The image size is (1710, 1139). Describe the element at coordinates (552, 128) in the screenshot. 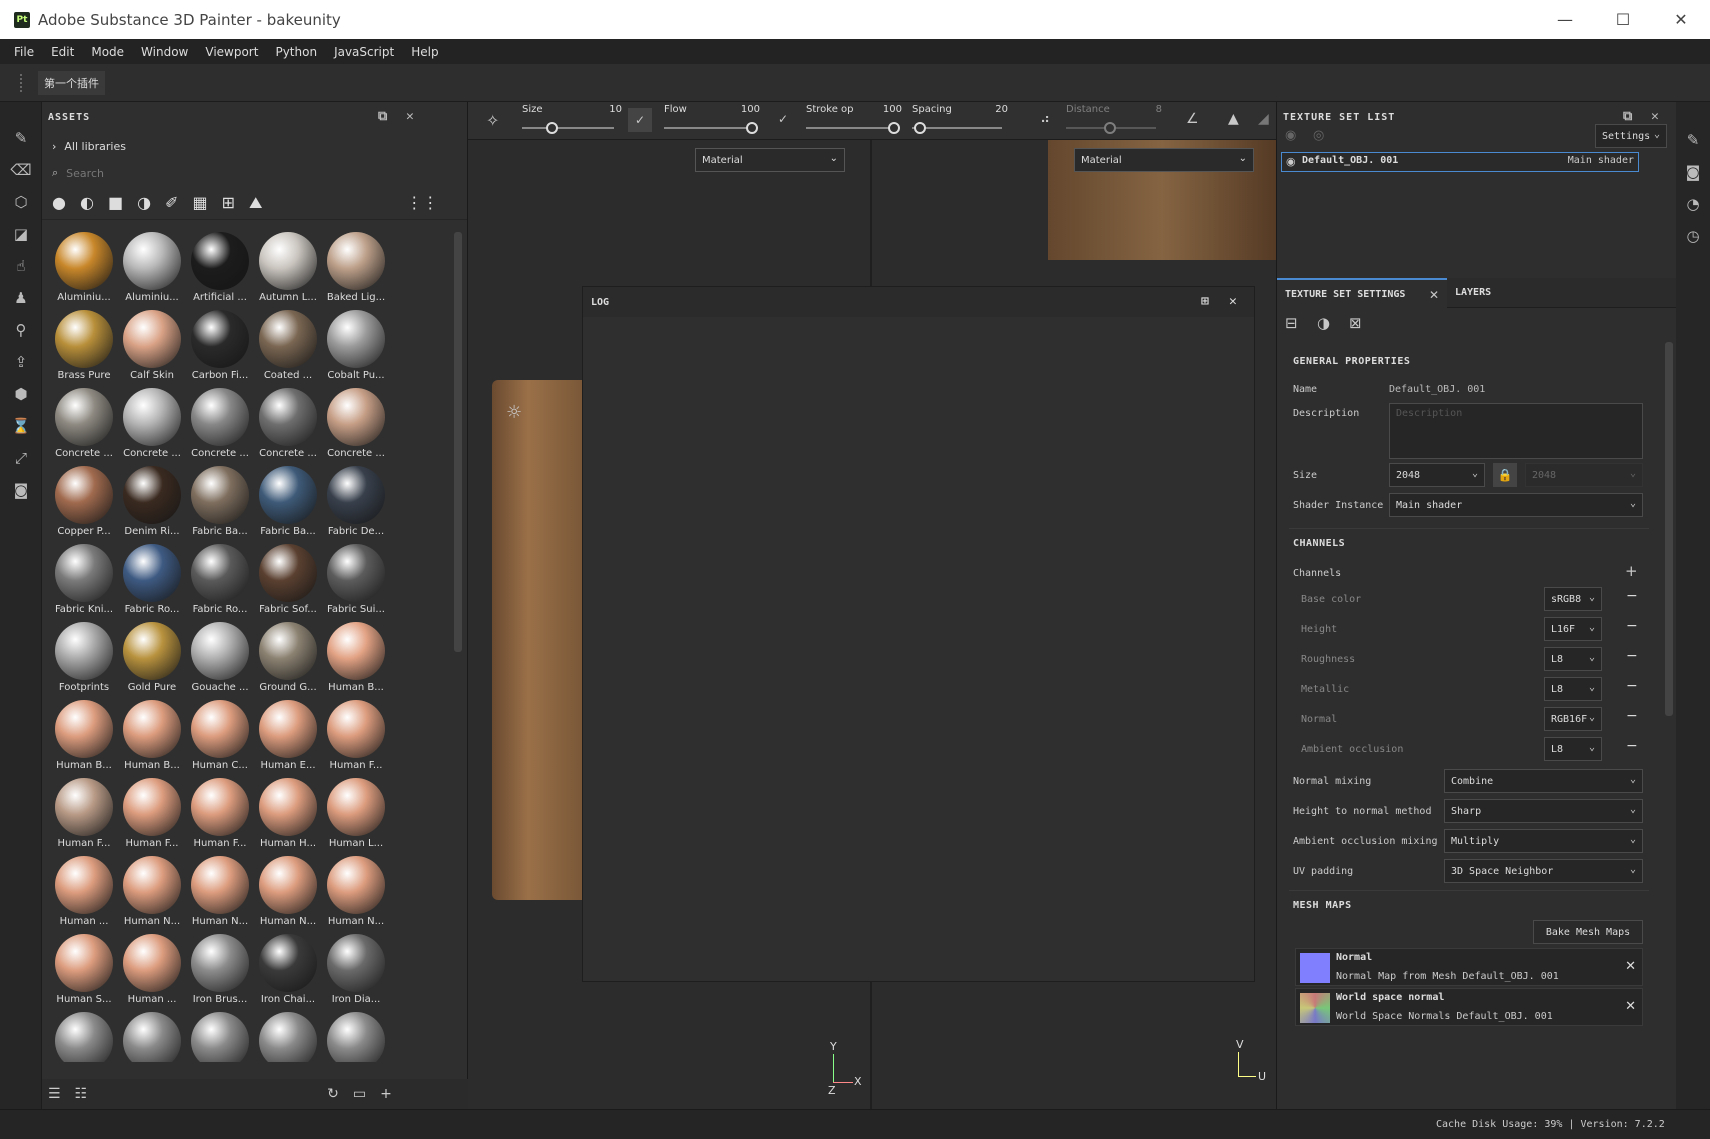

I see `size-knob` at that location.